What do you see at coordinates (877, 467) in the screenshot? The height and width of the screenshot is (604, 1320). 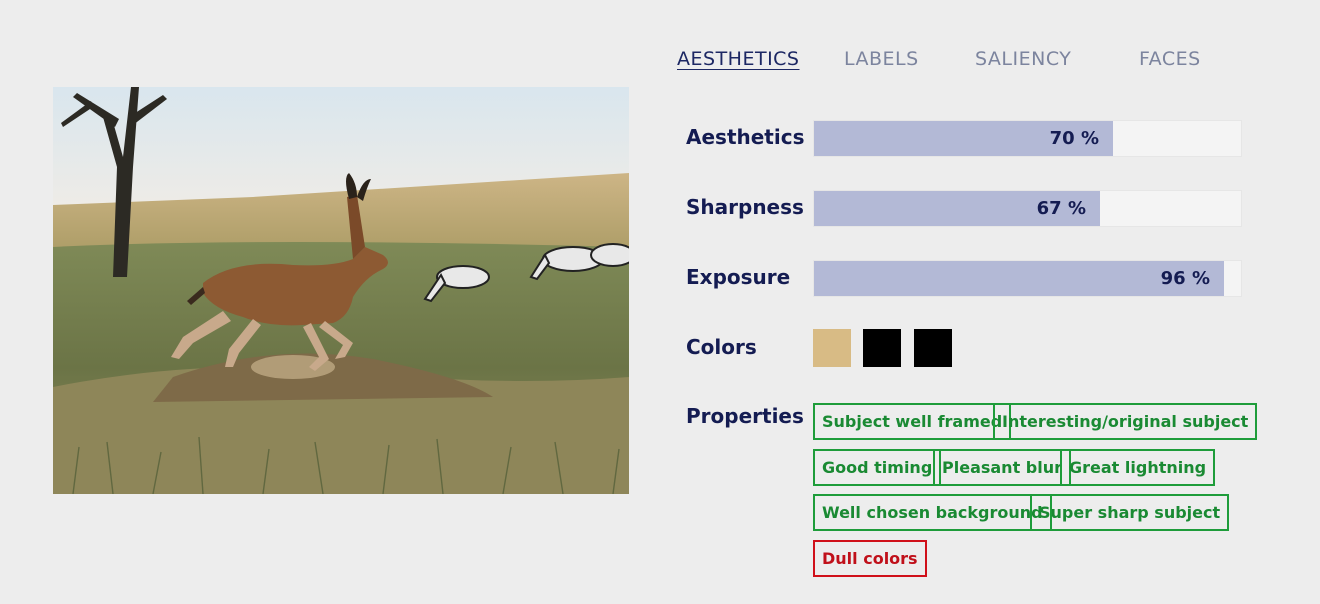 I see `property-tag-positive: Good timing` at bounding box center [877, 467].